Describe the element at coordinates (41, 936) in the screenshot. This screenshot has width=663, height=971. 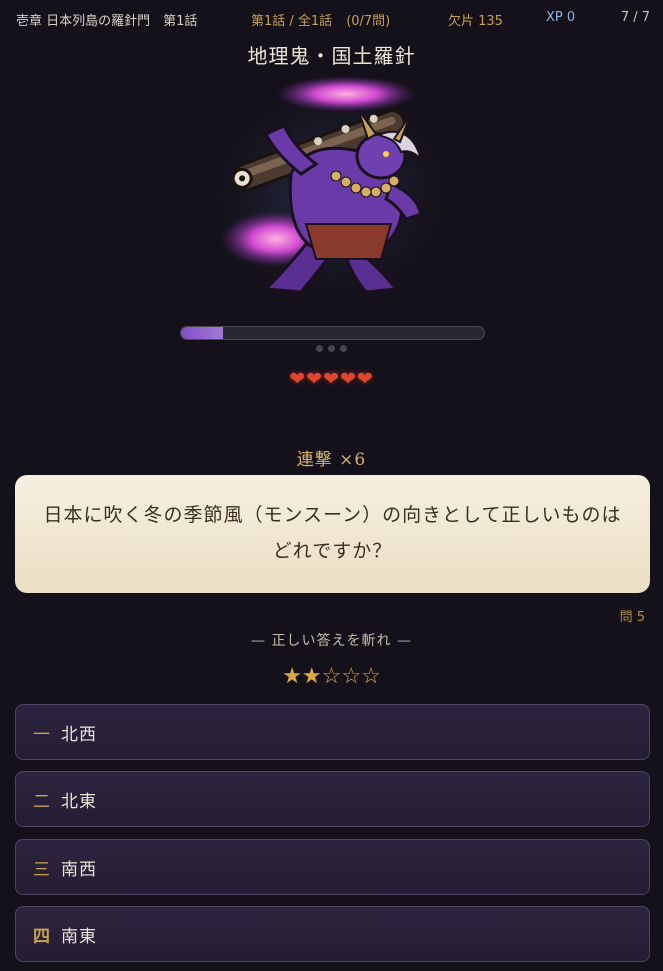
I see `answer-number: 四` at that location.